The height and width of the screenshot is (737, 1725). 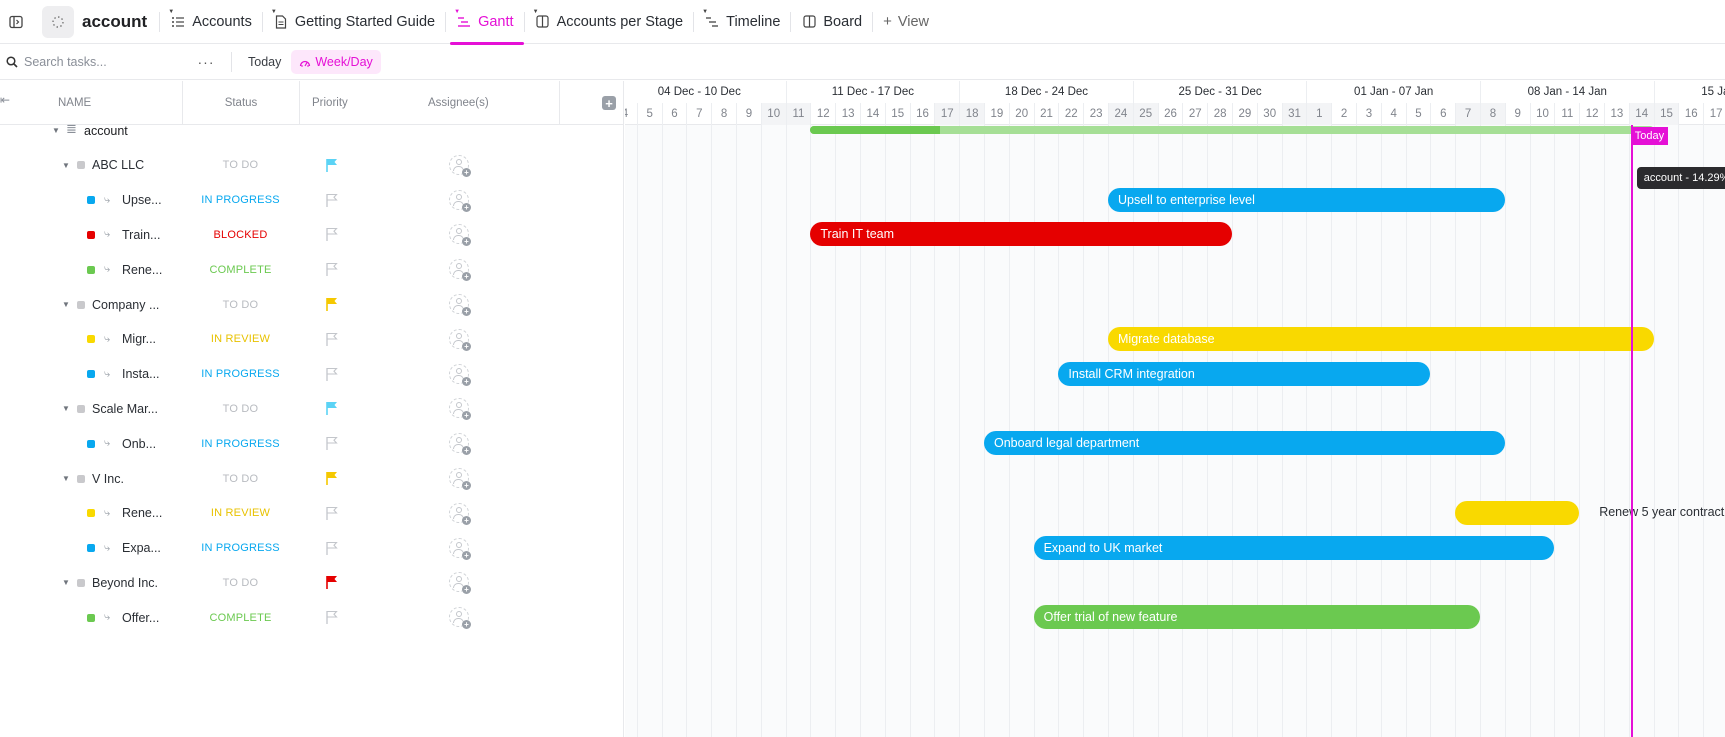 I want to click on gantt-bar: Upsell to enterprise level, so click(x=1306, y=199).